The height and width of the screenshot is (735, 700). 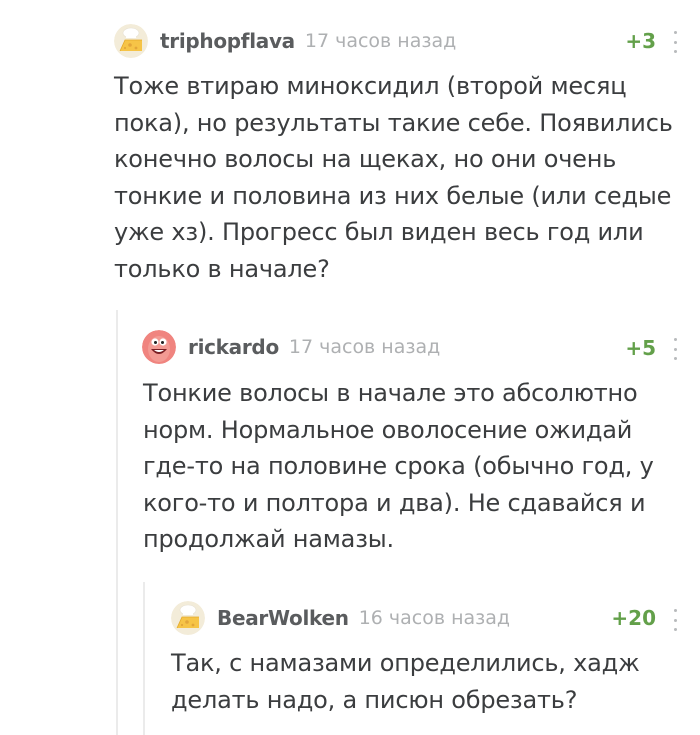 I want to click on rating-value: +3, so click(x=640, y=41).